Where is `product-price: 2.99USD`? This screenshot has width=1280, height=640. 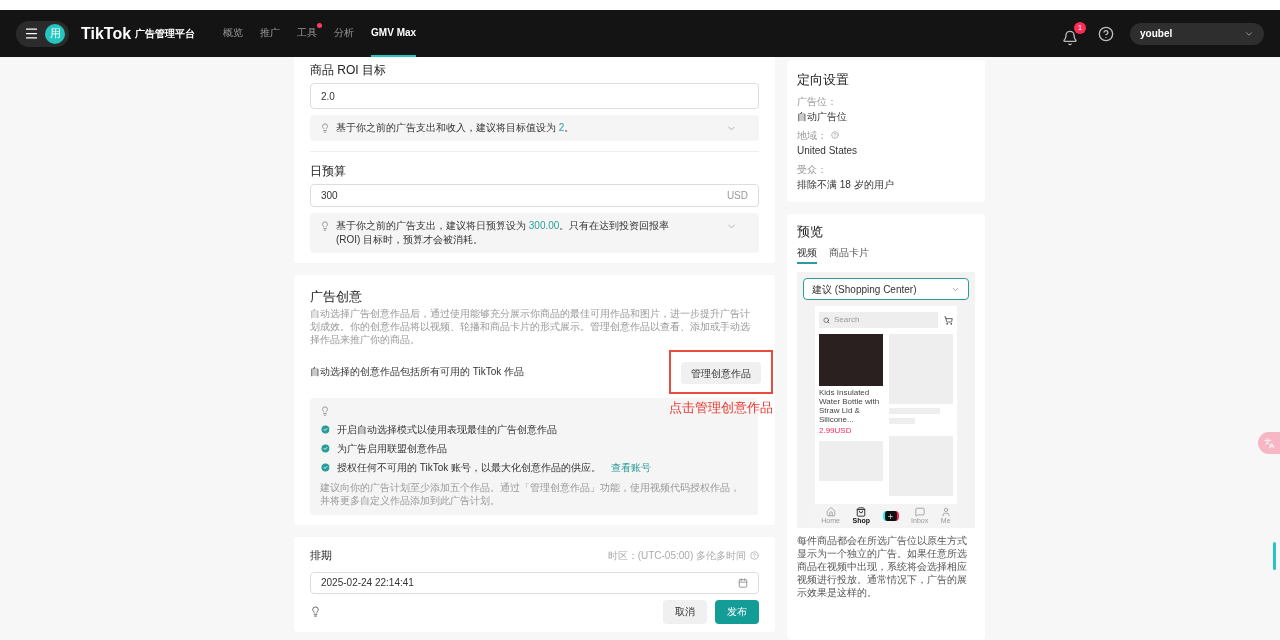 product-price: 2.99USD is located at coordinates (836, 430).